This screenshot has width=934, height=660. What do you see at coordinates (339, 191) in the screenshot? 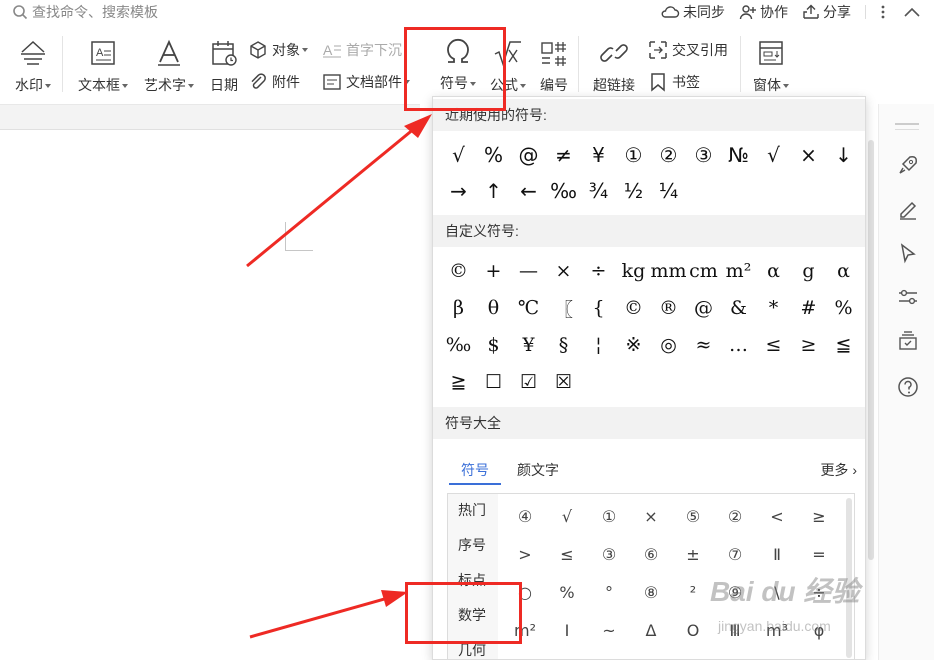
I see `arrow-to-symbol-button` at bounding box center [339, 191].